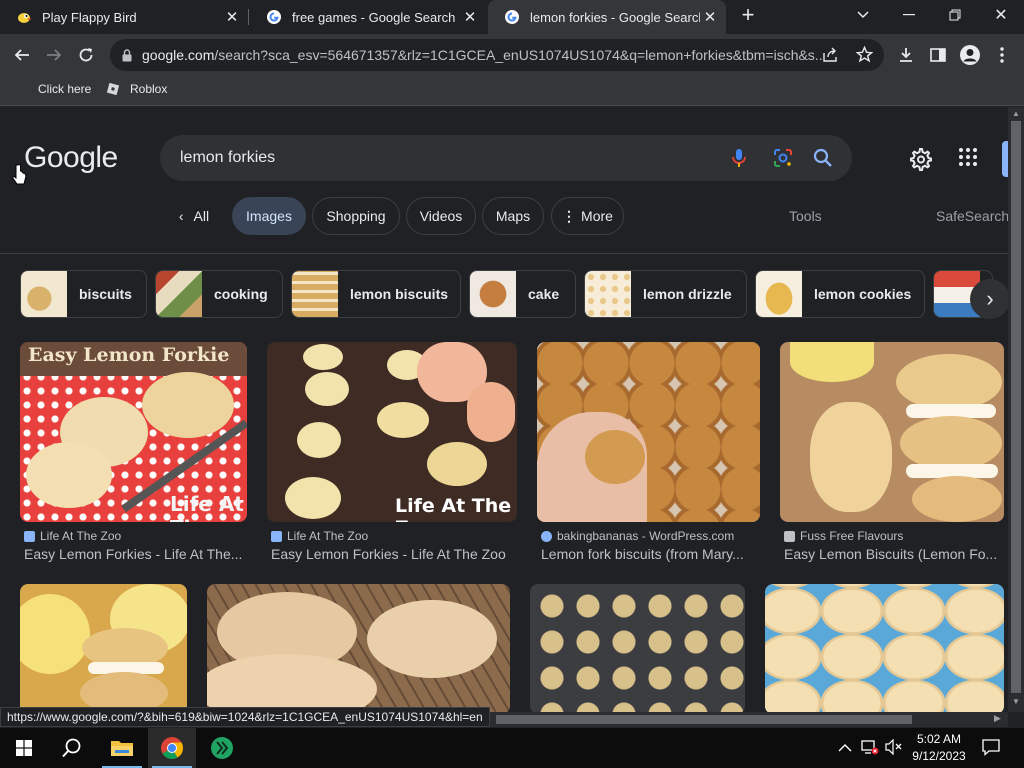  Describe the element at coordinates (845, 749) in the screenshot. I see `chevron-up-icon` at that location.